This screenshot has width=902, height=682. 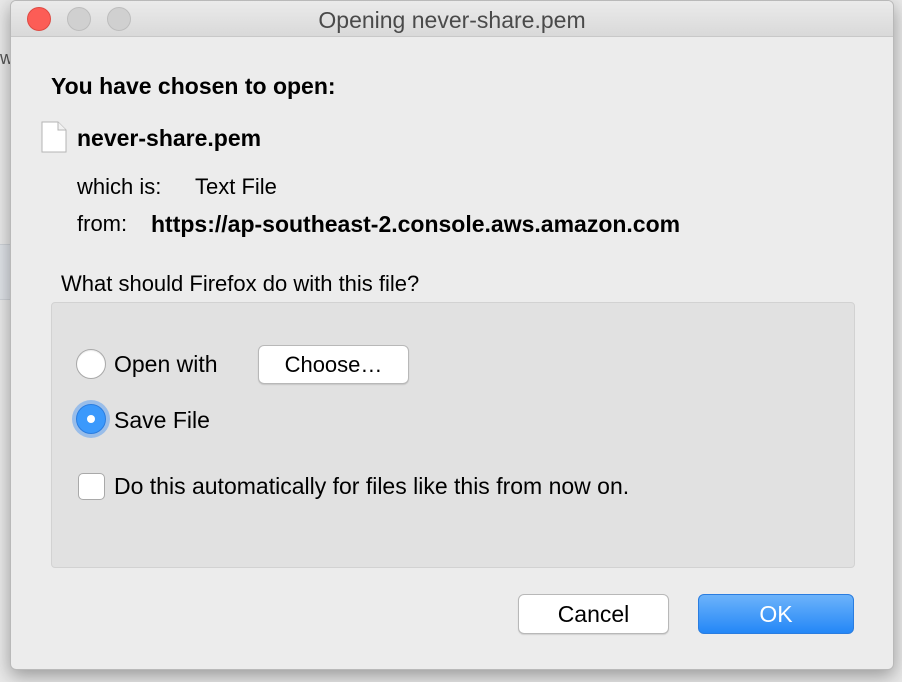 I want to click on auto-action-checkbox, so click(x=91, y=486).